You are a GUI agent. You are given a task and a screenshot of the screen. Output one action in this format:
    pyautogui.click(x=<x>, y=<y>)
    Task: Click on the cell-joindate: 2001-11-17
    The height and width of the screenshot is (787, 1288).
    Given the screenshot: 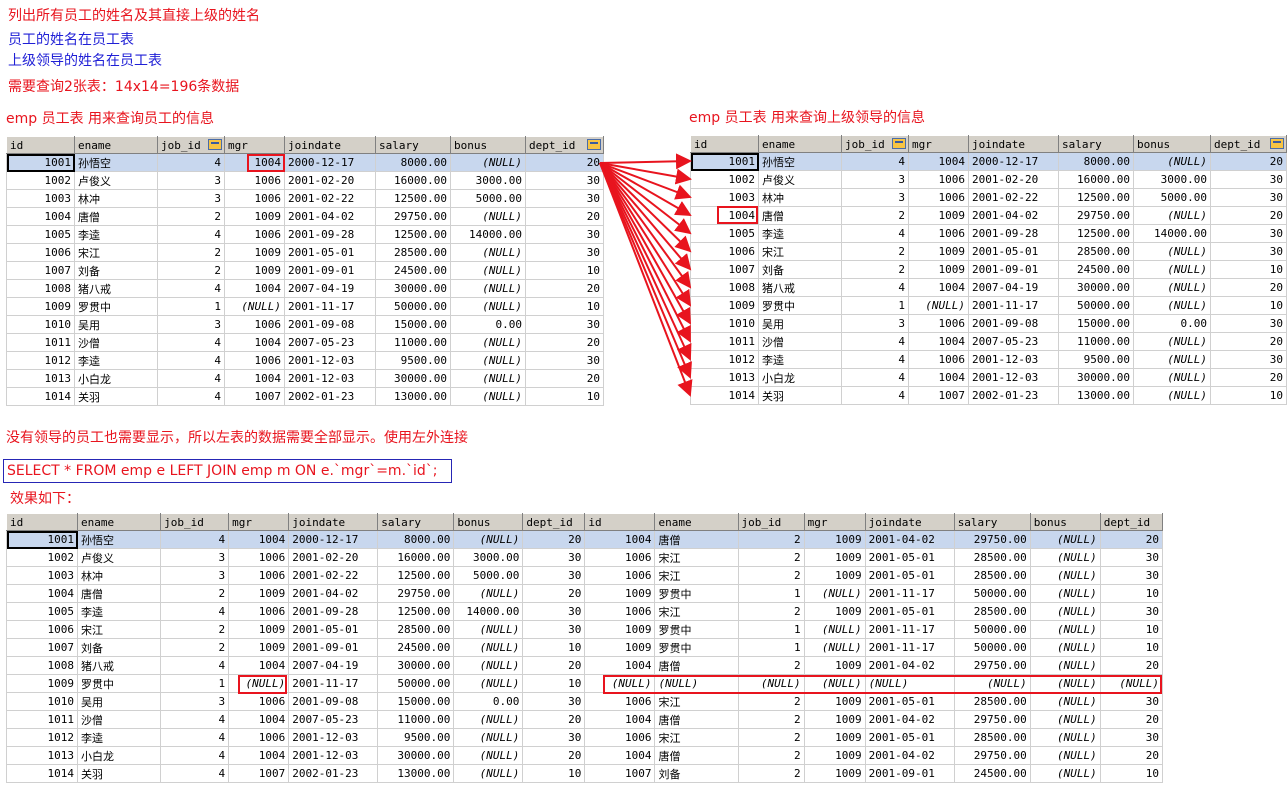 What is the action you would take?
    pyautogui.click(x=333, y=683)
    